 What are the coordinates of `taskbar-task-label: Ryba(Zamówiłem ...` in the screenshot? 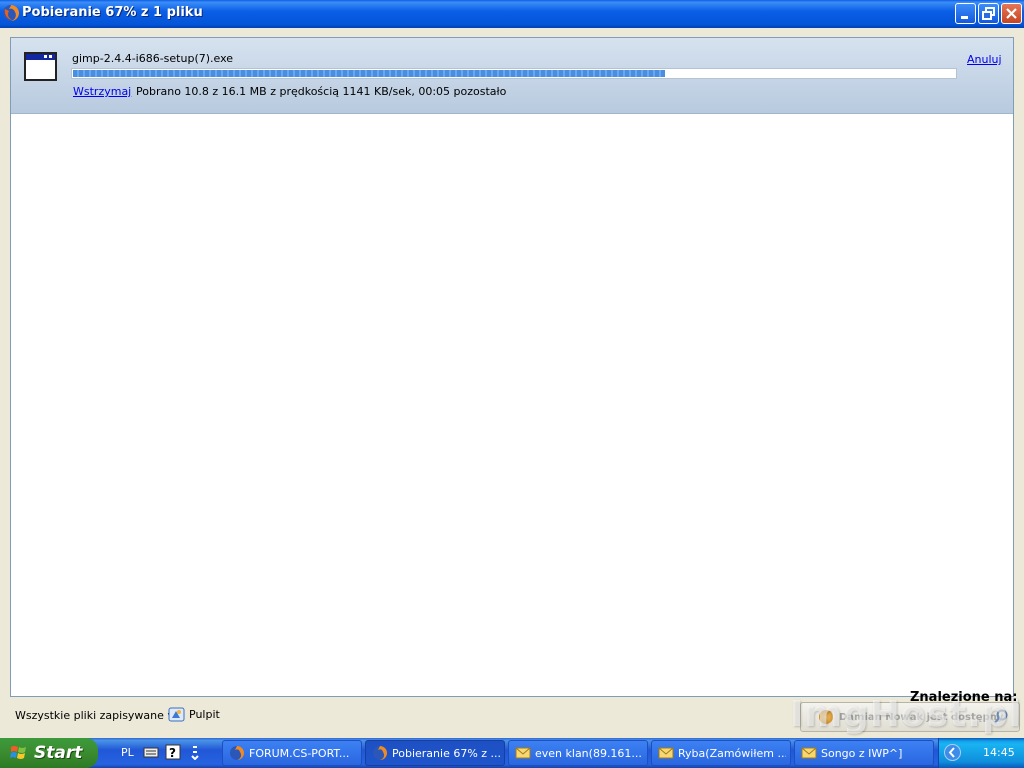 It's located at (732, 753).